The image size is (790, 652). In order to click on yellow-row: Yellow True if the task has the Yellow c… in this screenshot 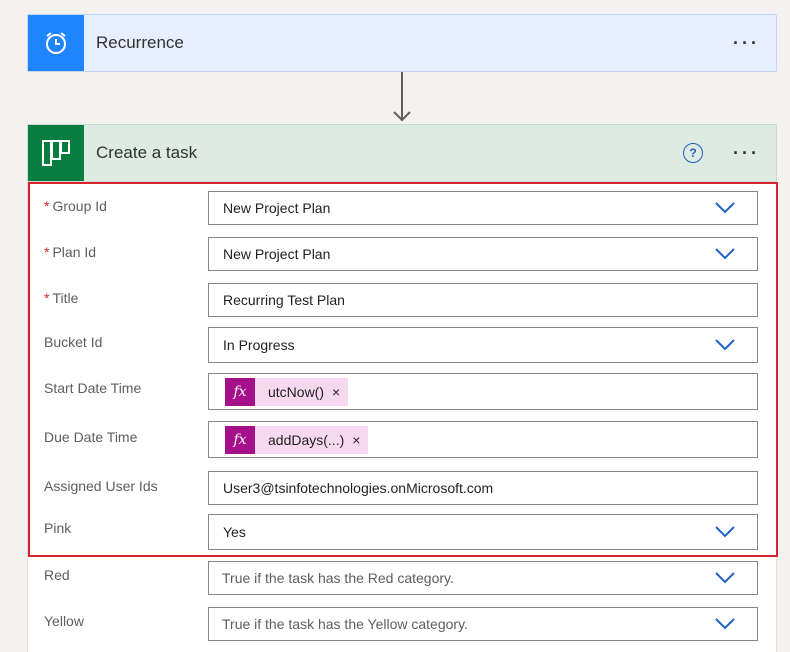, I will do `click(401, 625)`.